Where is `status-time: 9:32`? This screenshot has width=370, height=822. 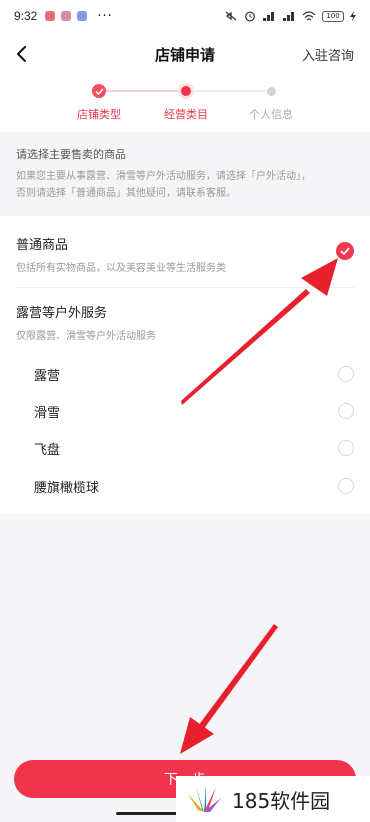 status-time: 9:32 is located at coordinates (26, 16).